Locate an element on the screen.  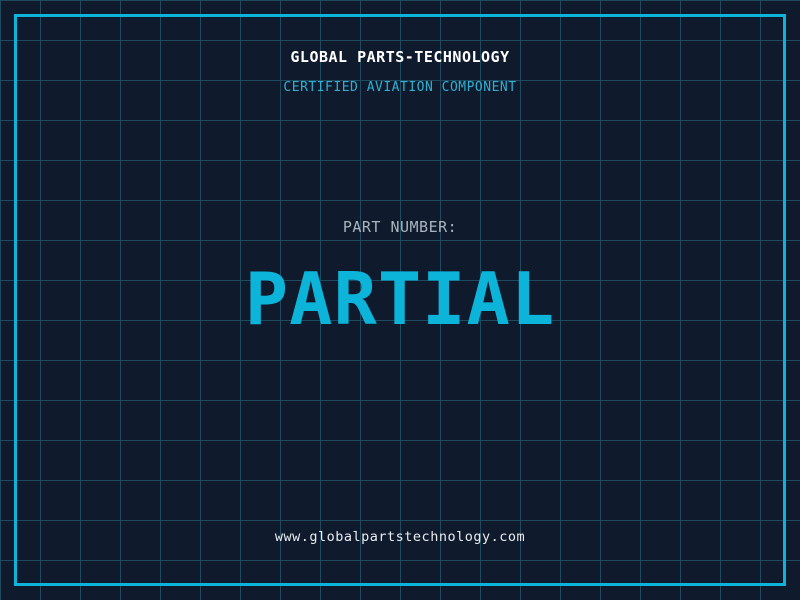
certification-subtitle: CERTIFIED AVIATION COMPONENT is located at coordinates (400, 87).